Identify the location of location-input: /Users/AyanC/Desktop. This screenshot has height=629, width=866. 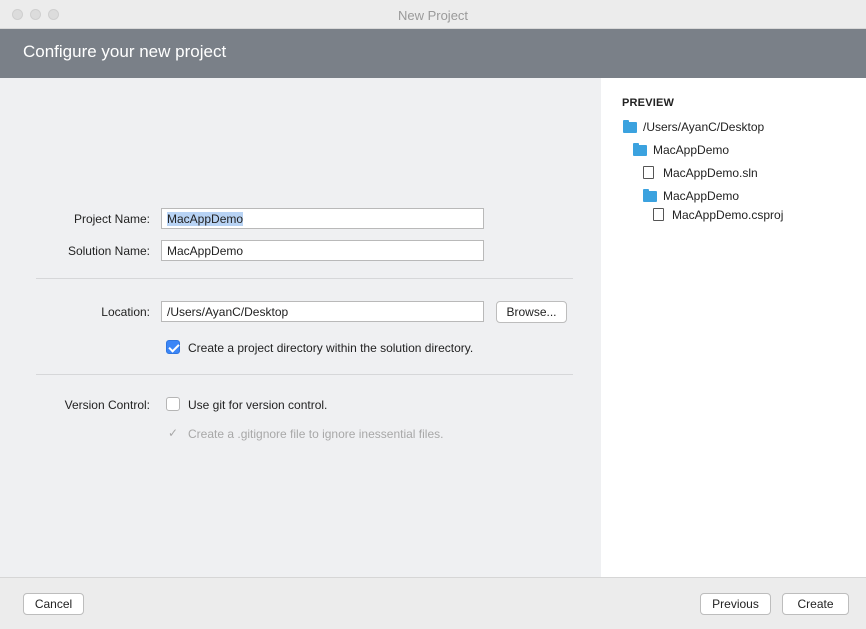
(322, 311).